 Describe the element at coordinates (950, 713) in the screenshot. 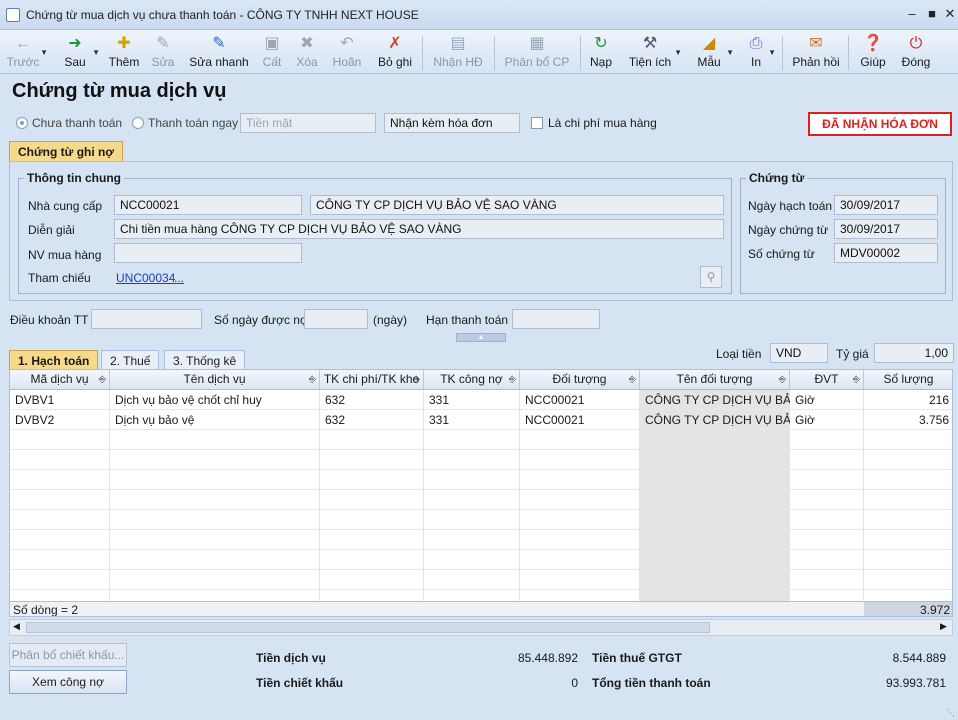

I see `resize-grip-icon: ⋱` at that location.